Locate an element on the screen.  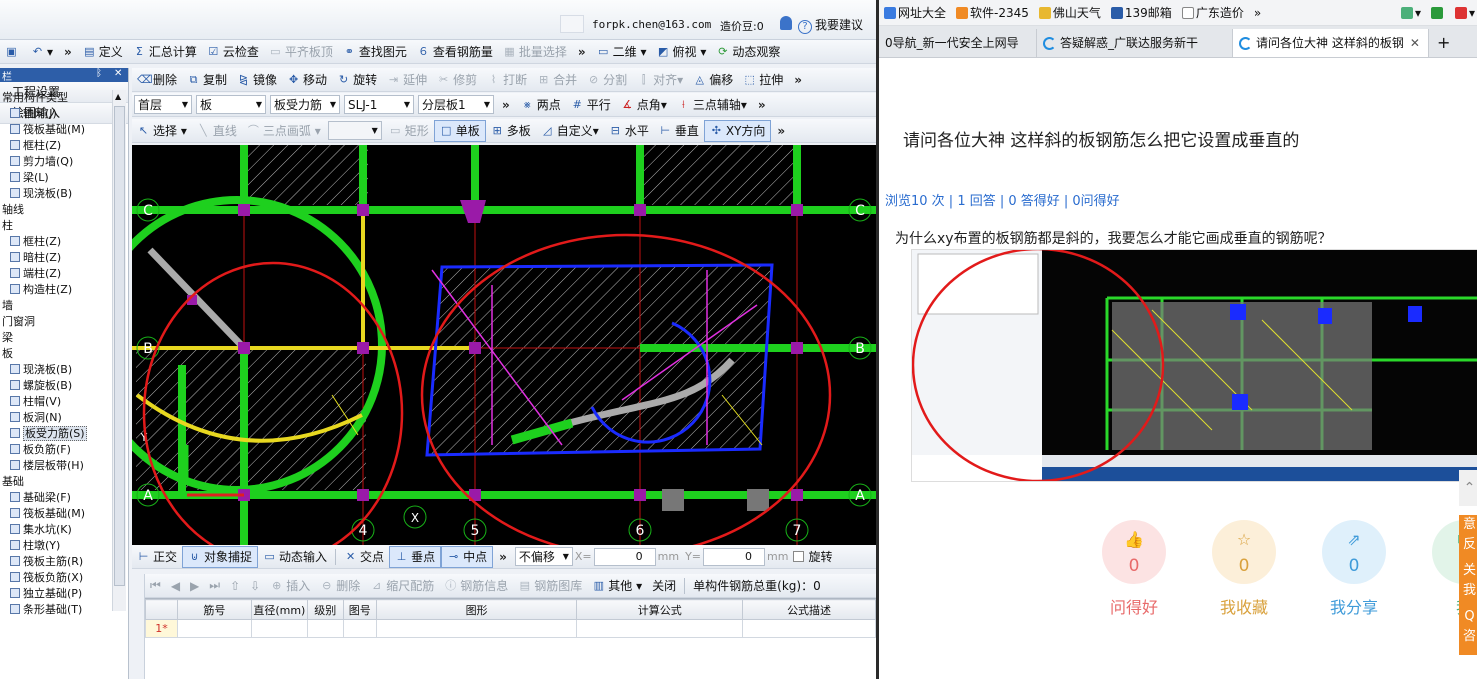
tree-item: 构造柱(Z) is located at coordinates (56, 290).